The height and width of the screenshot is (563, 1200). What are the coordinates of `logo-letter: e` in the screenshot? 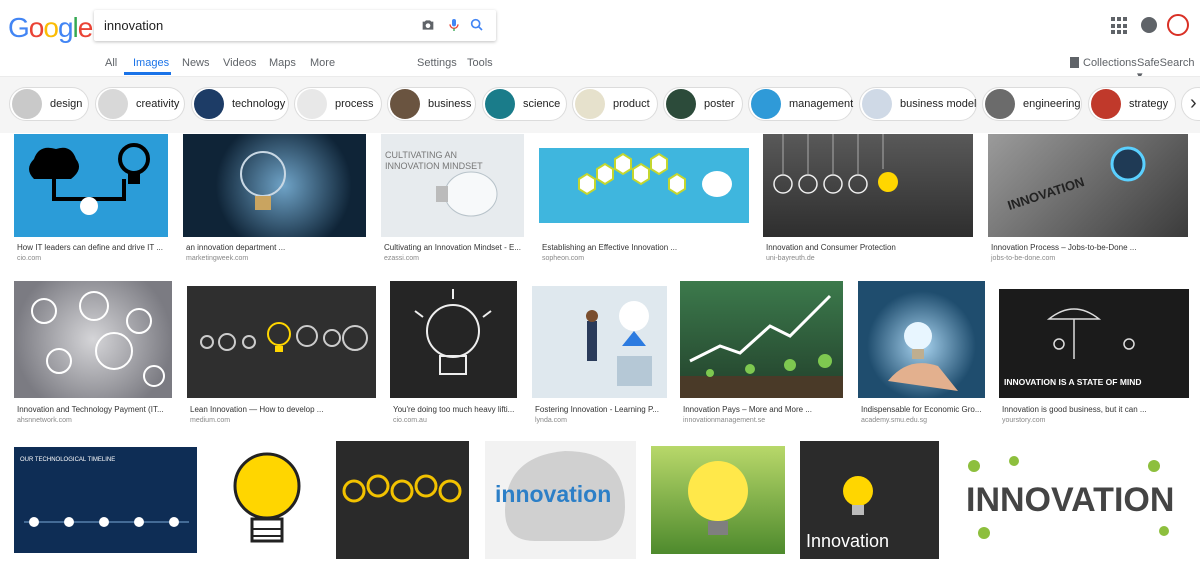 It's located at (85, 27).